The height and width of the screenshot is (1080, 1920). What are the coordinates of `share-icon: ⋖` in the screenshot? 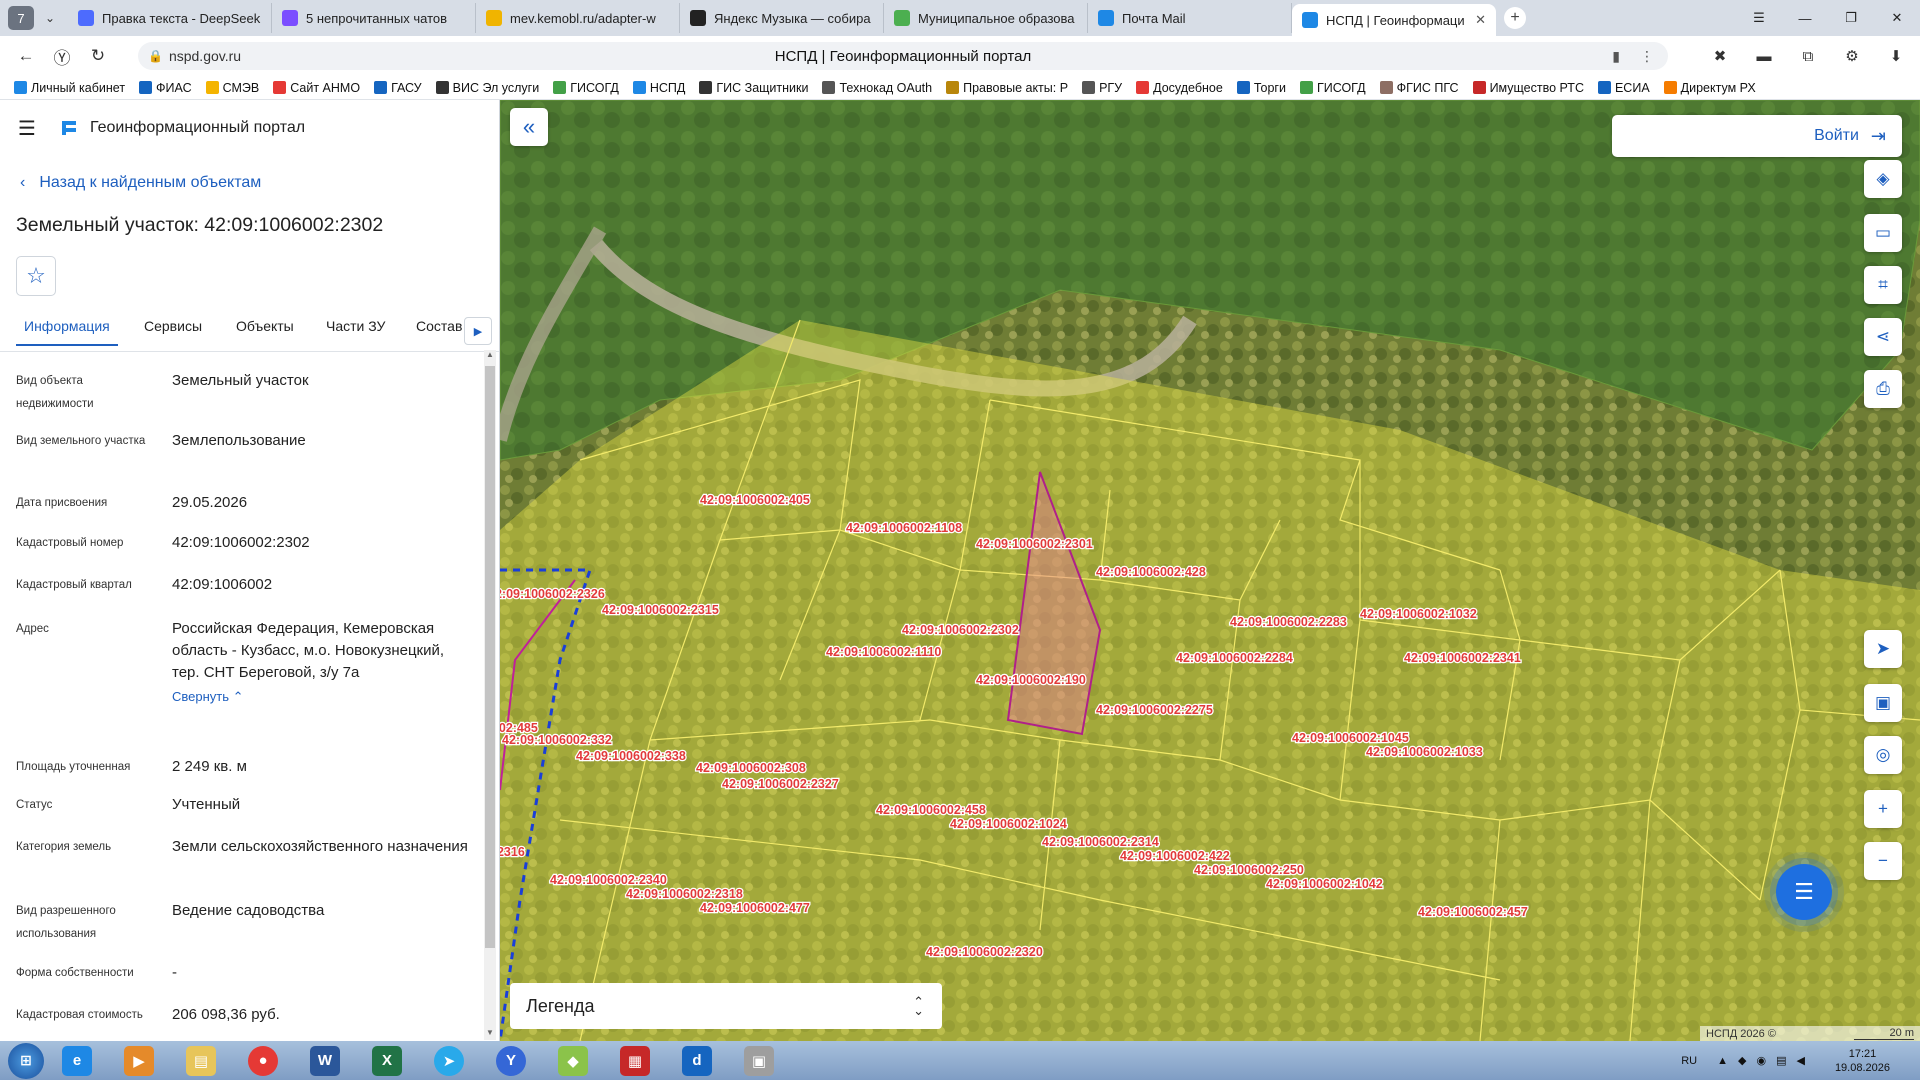 It's located at (1883, 337).